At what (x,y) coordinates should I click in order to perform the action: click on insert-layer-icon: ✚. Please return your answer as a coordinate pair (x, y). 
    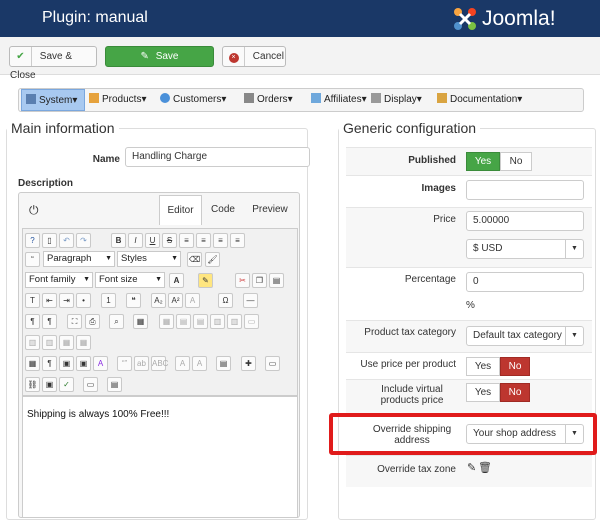
    Looking at the image, I should click on (248, 363).